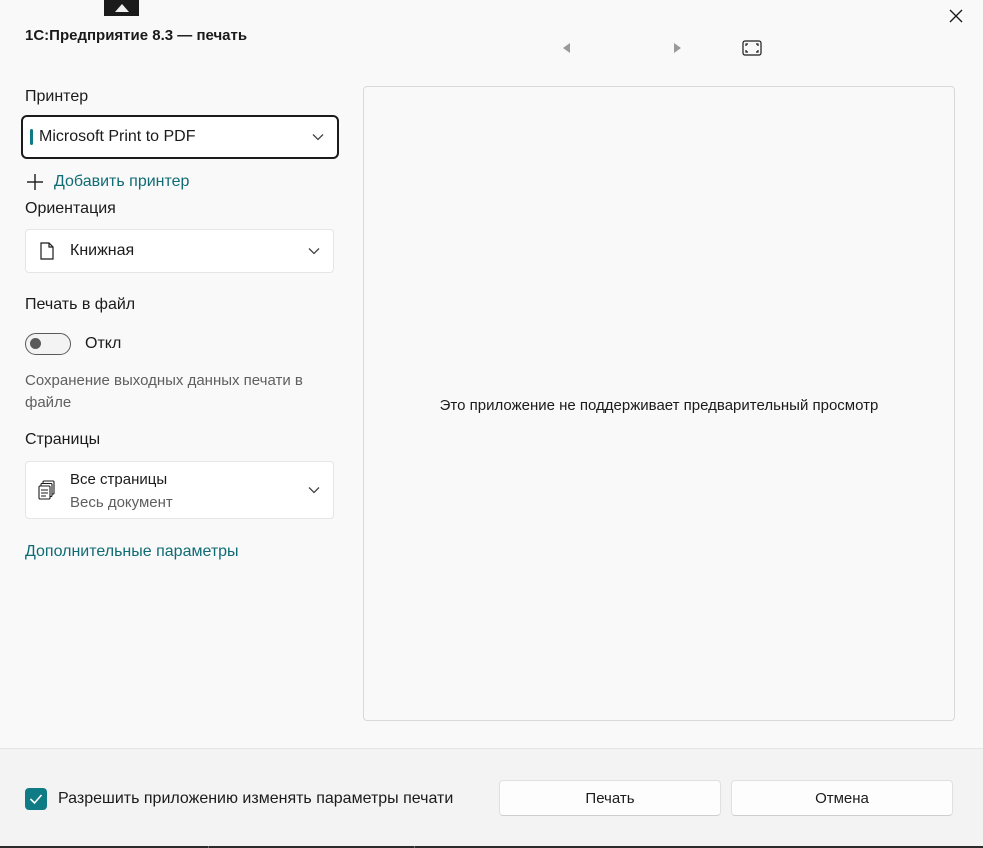  What do you see at coordinates (103, 343) in the screenshot?
I see `toggle-state-label: Откл` at bounding box center [103, 343].